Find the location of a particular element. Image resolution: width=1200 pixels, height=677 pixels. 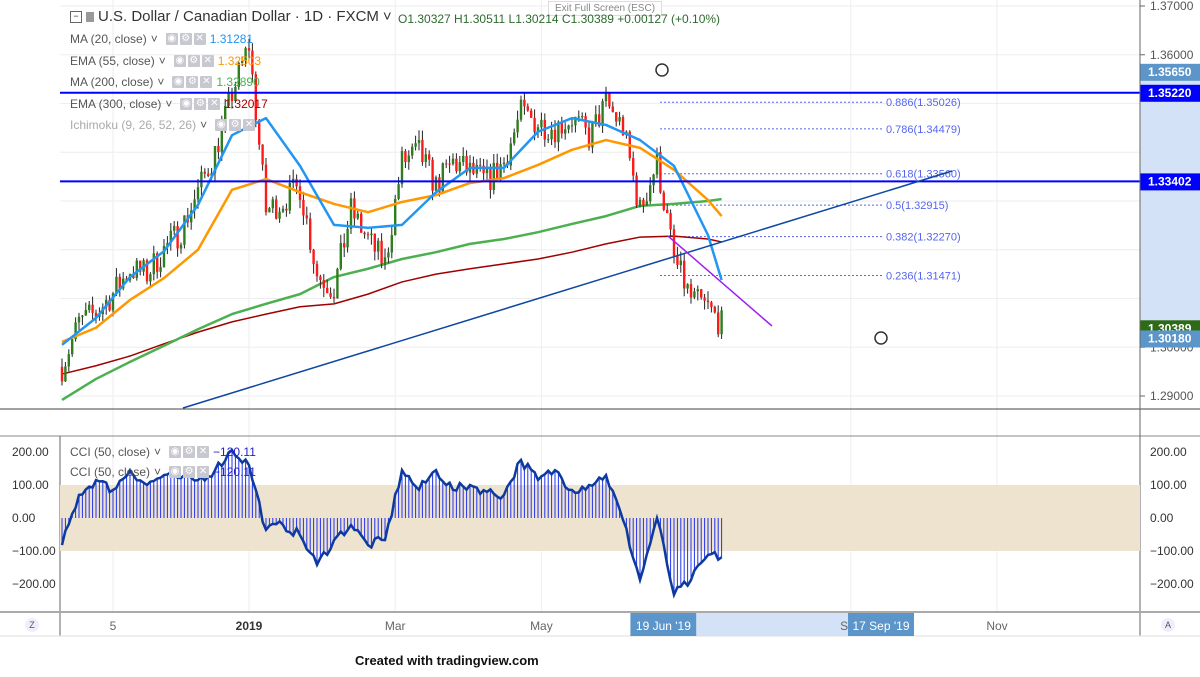

time-highlight-label: 19 Jun '19 is located at coordinates (663, 626).